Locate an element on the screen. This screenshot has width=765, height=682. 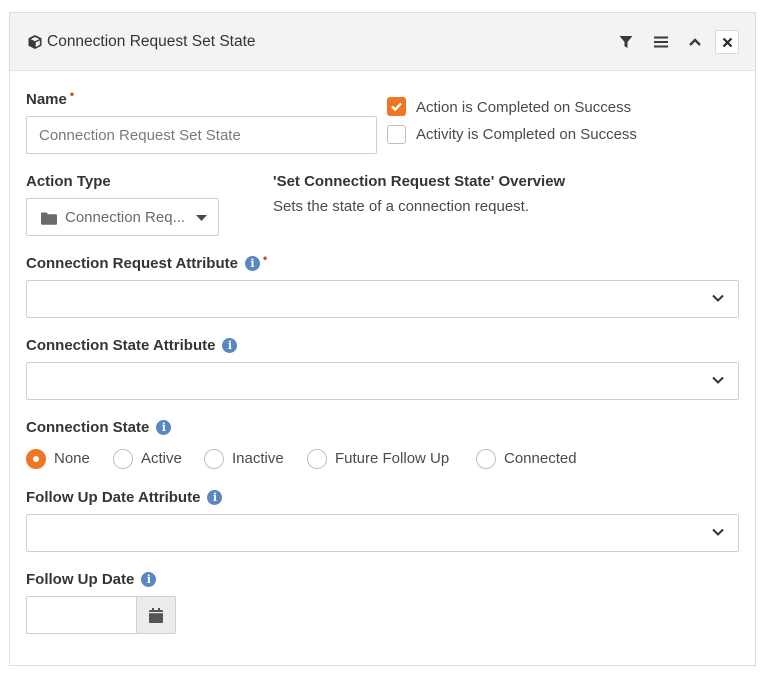
radio-connected-label: Connected is located at coordinates (540, 458).